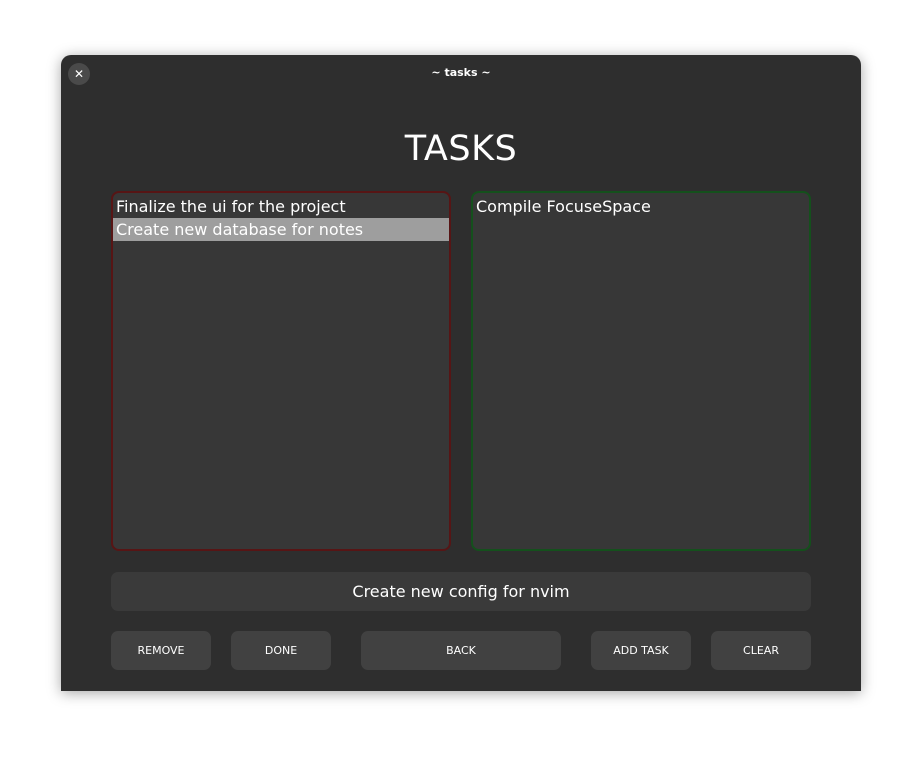 The image size is (922, 758). What do you see at coordinates (161, 650) in the screenshot?
I see `remove-button: REMOVE` at bounding box center [161, 650].